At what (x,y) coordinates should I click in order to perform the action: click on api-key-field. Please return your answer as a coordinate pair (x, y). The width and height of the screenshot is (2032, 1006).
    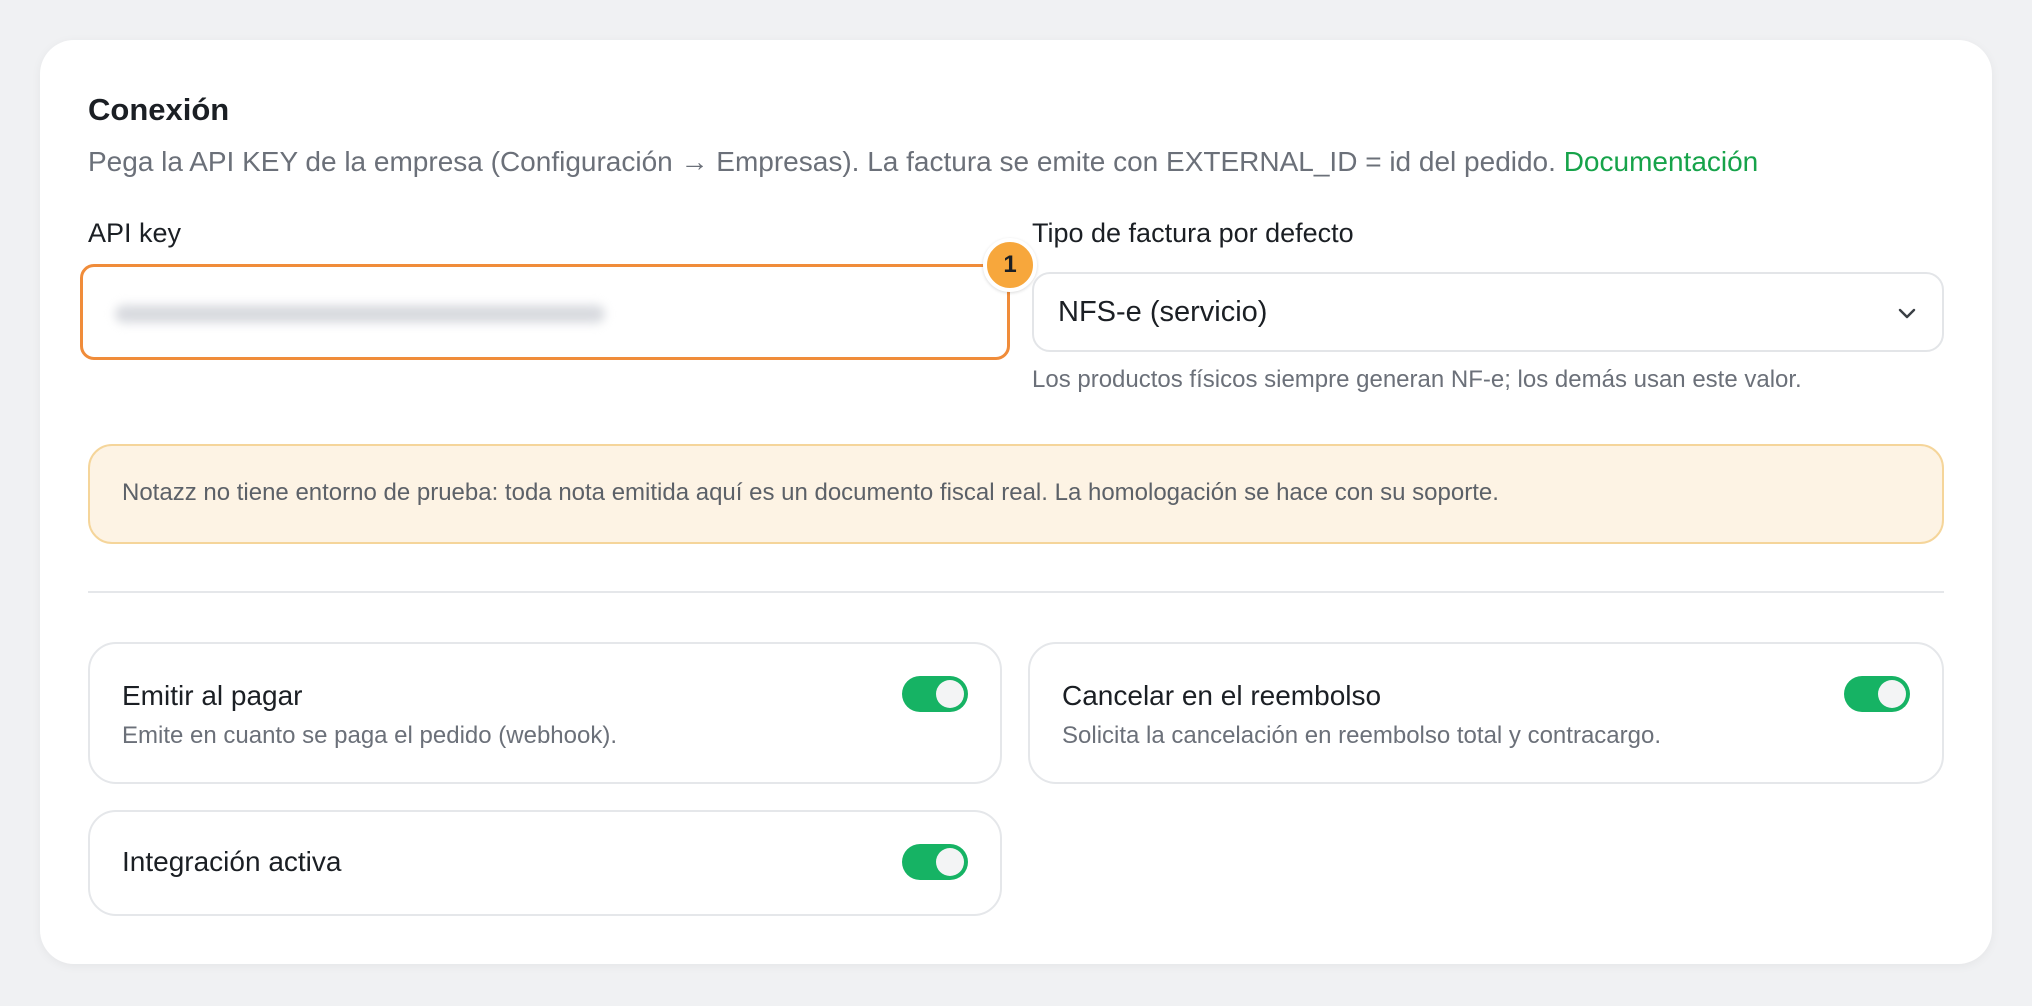
    Looking at the image, I should click on (545, 312).